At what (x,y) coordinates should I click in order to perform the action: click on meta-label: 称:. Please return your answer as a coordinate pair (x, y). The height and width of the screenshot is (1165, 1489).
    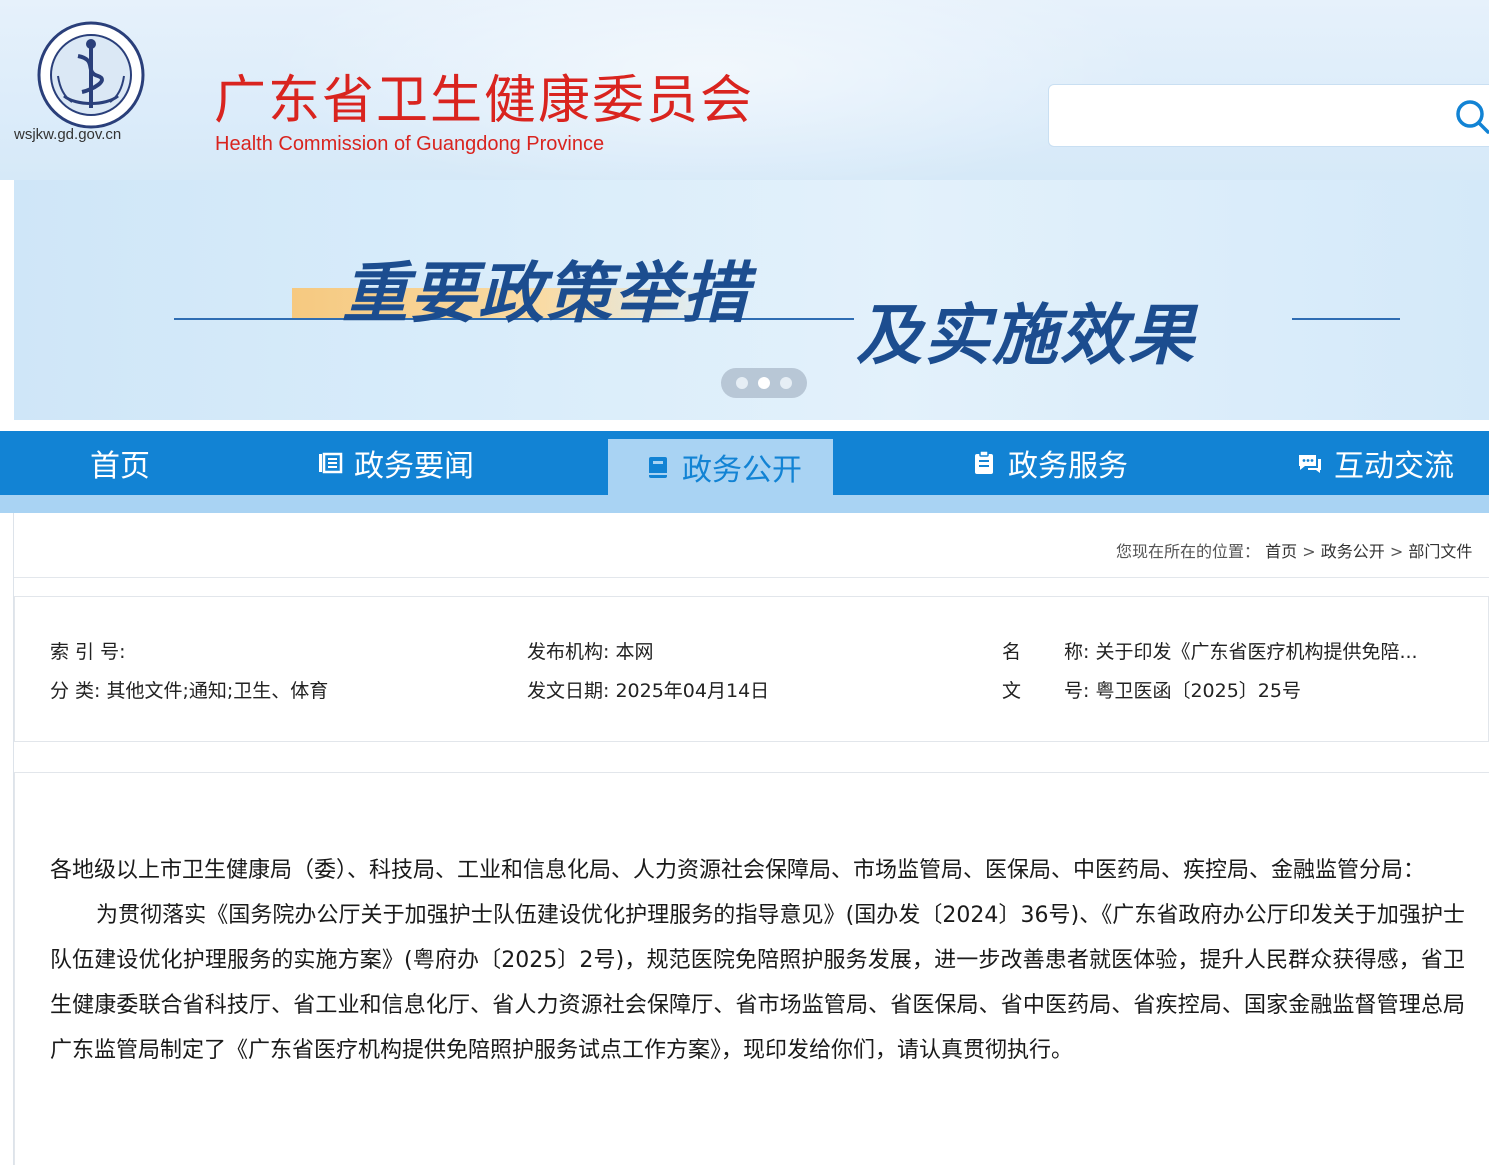
    Looking at the image, I should click on (1077, 652).